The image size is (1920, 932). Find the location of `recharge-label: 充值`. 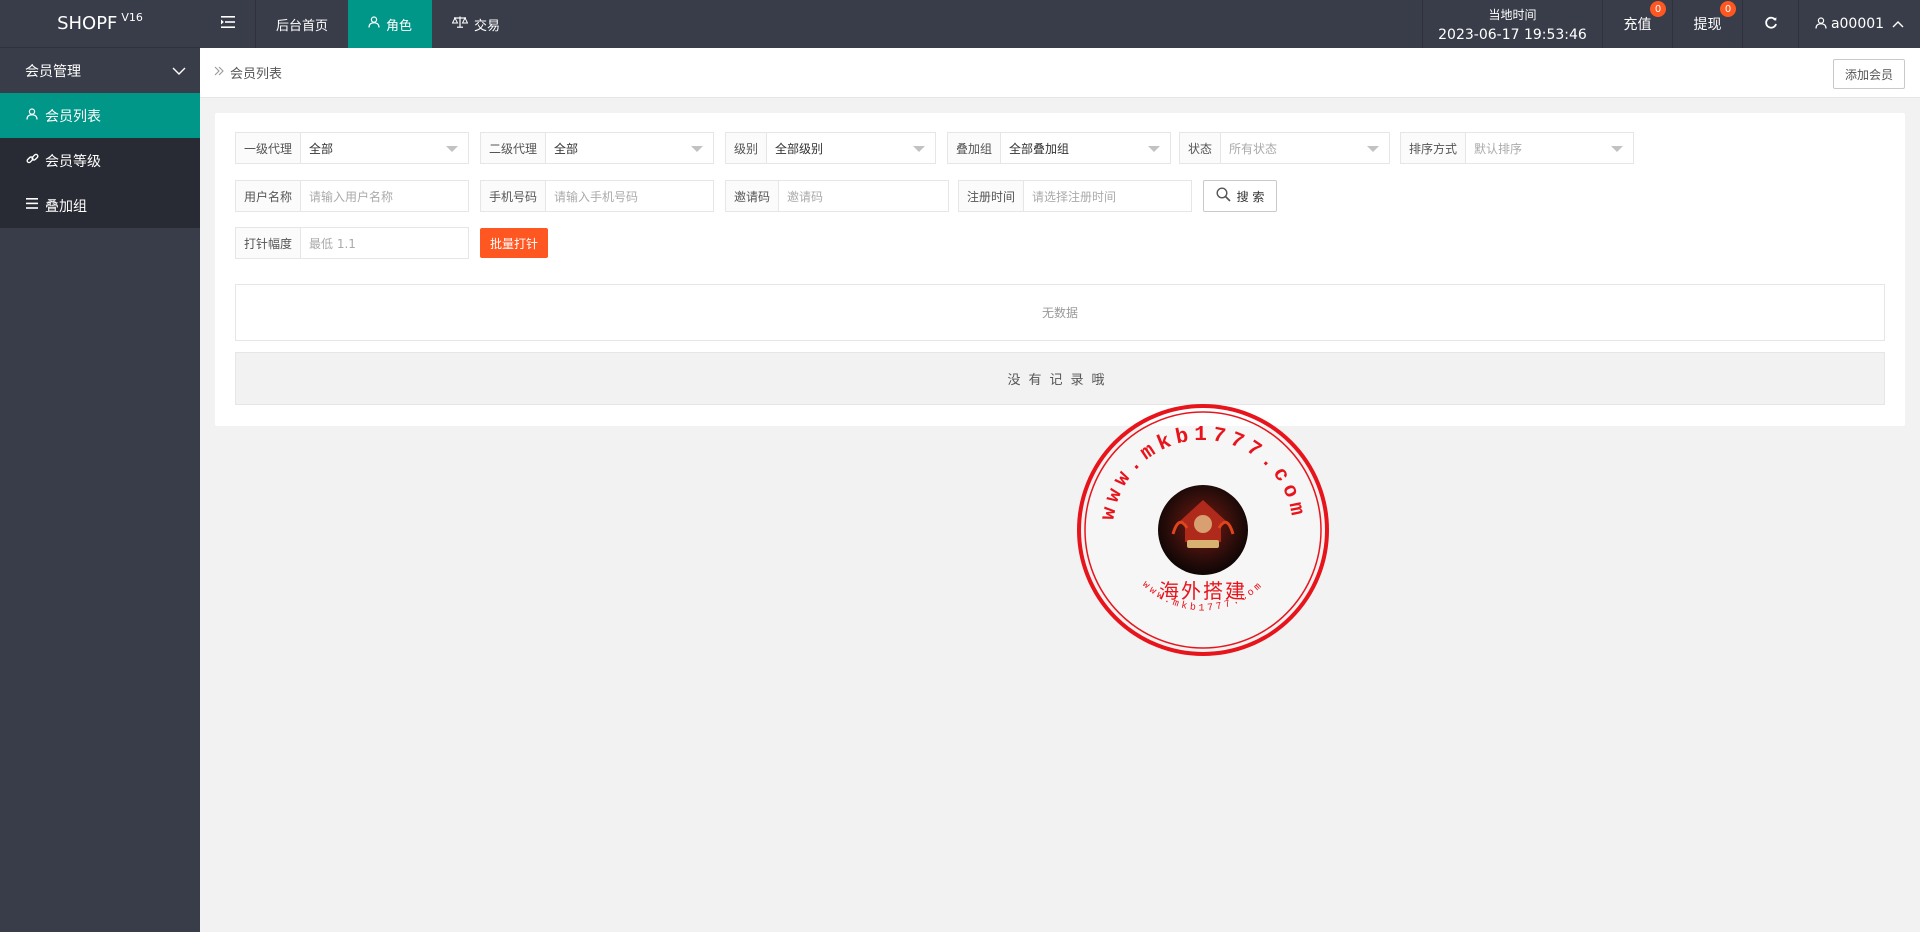

recharge-label: 充值 is located at coordinates (1637, 25).